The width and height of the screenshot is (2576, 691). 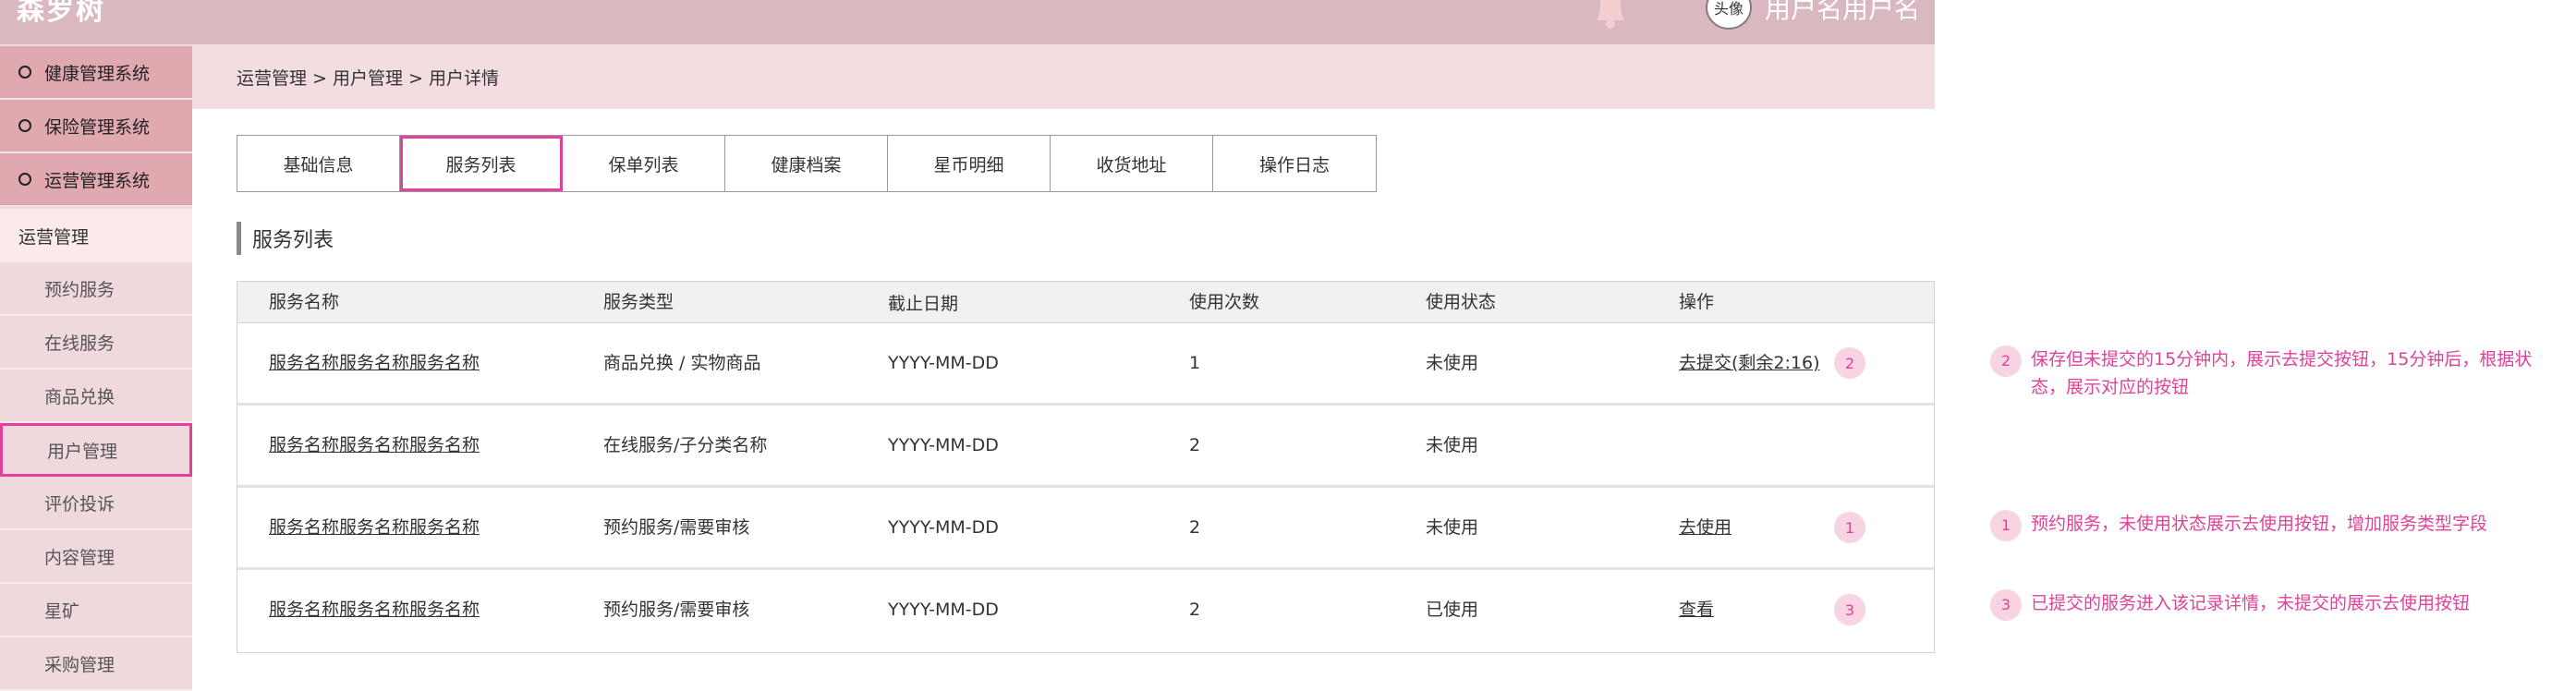 I want to click on tab-basic-info: 基础信息, so click(x=318, y=164).